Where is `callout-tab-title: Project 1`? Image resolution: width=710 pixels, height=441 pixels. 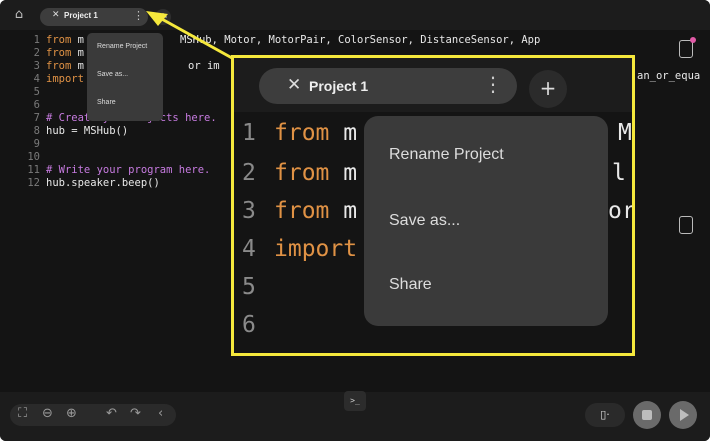
callout-tab-title: Project 1 is located at coordinates (339, 86).